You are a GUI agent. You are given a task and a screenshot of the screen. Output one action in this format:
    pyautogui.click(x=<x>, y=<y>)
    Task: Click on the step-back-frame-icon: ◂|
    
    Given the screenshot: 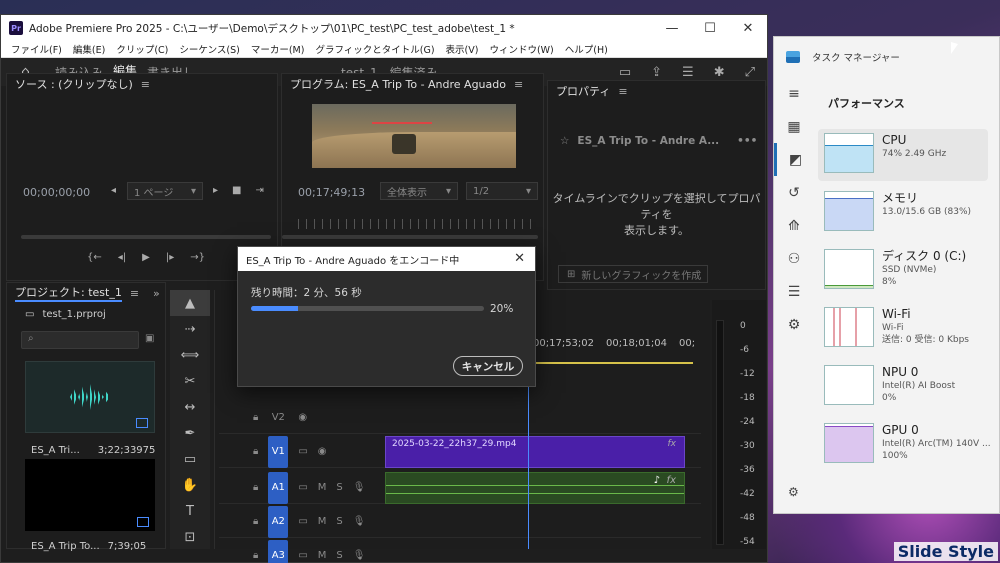 What is the action you would take?
    pyautogui.click(x=122, y=257)
    